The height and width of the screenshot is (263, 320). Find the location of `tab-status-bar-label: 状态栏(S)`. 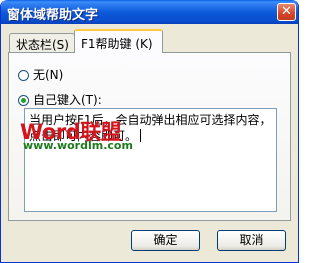

tab-status-bar-label: 状态栏(S) is located at coordinates (42, 45).